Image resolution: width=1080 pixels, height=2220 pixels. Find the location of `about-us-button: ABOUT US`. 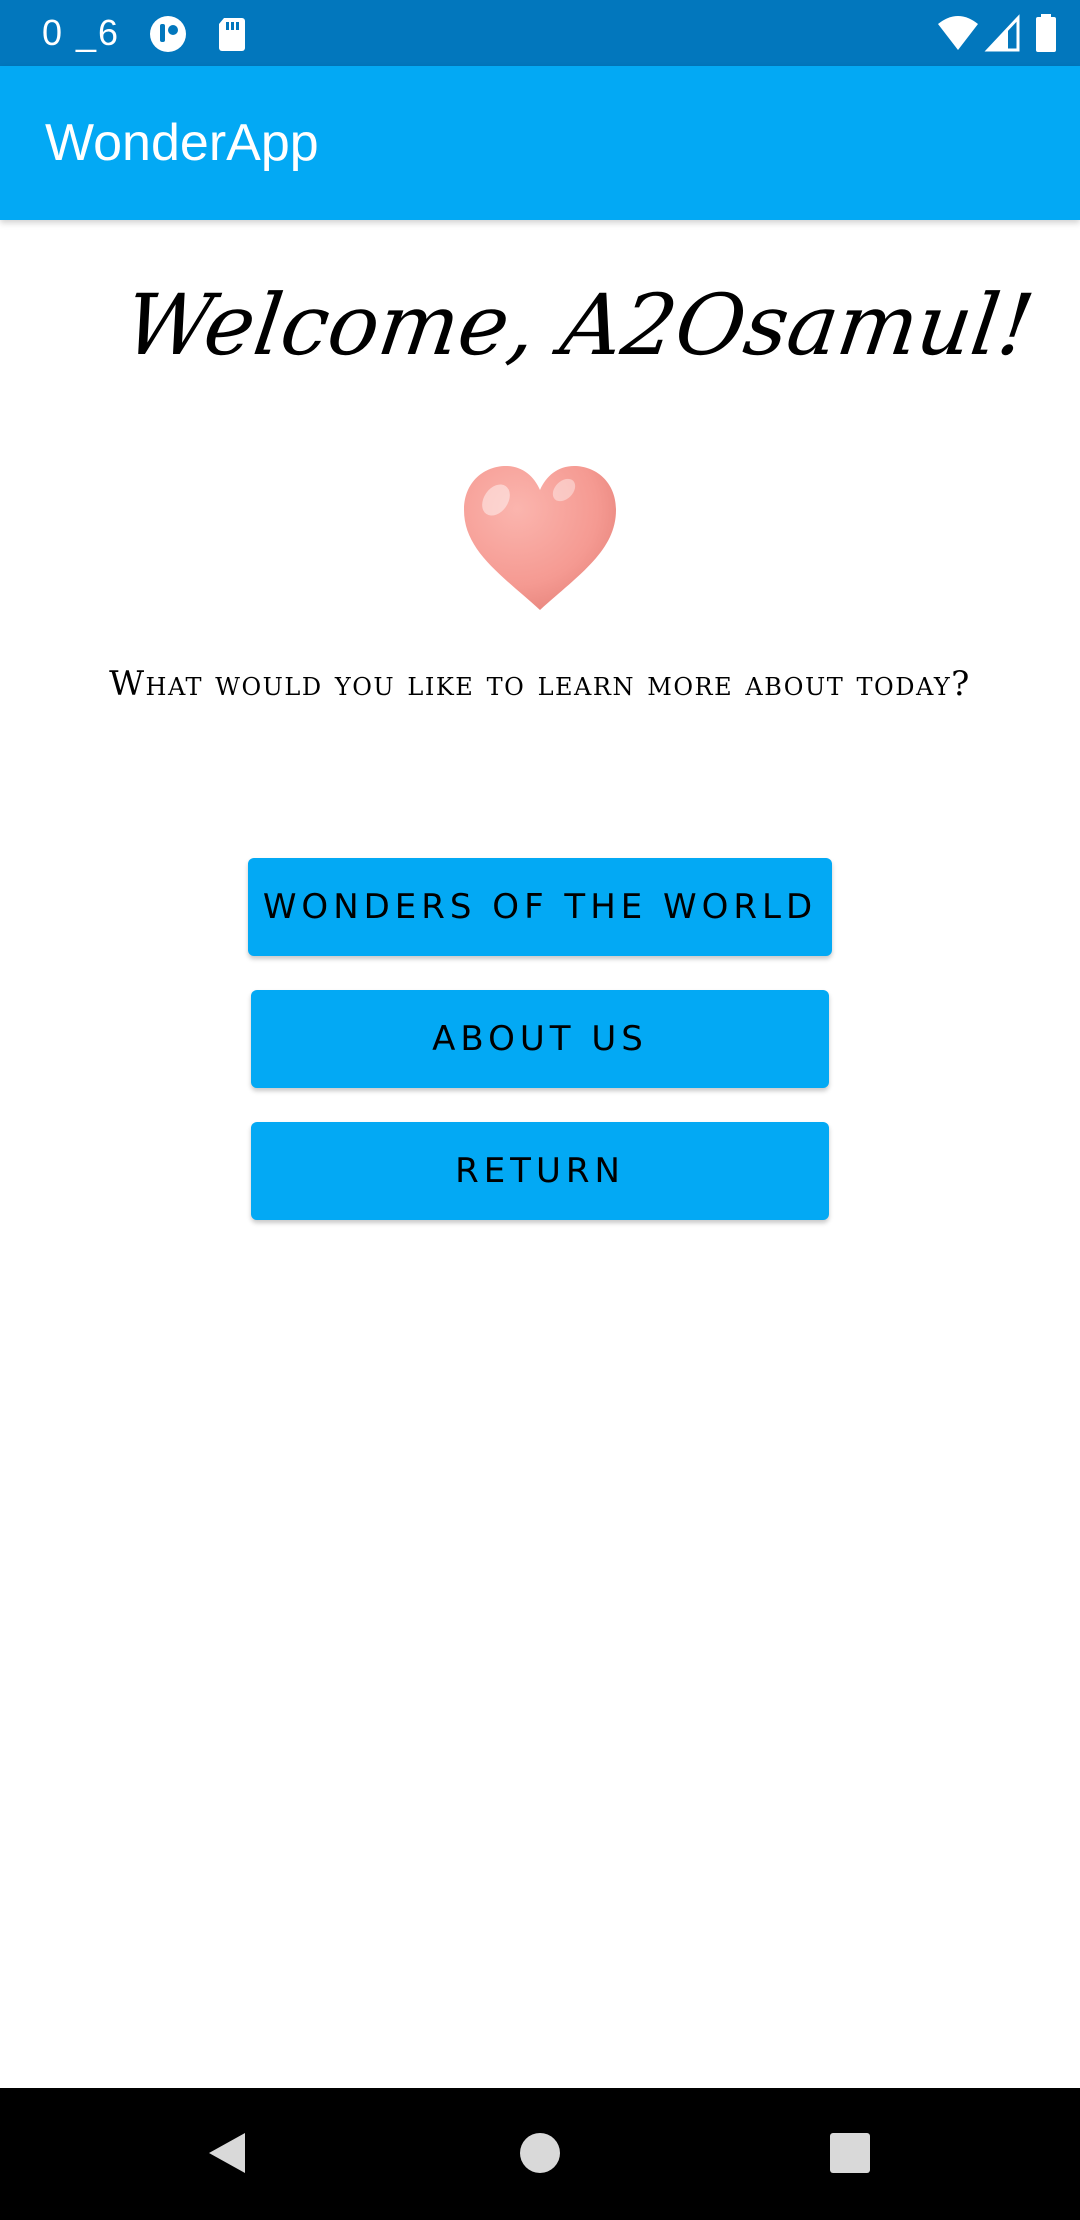

about-us-button: ABOUT US is located at coordinates (540, 1039).